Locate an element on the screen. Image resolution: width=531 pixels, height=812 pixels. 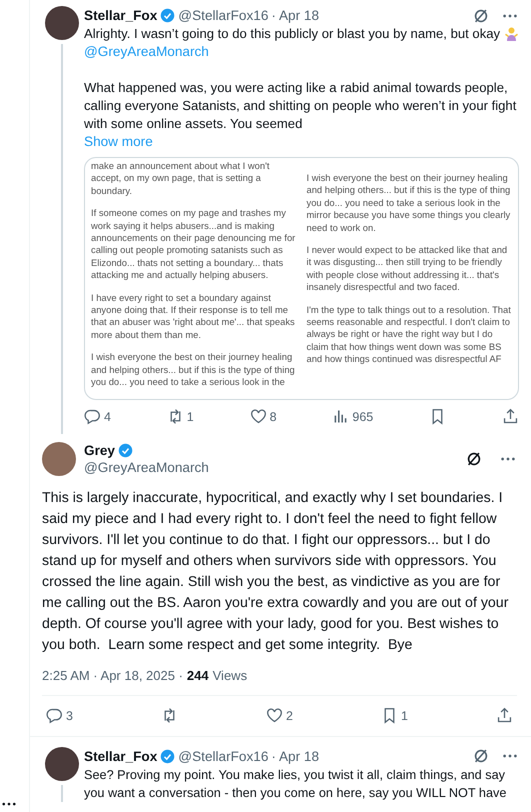
post-text: See? Proving my point. You make lies, you twist it all, claim things, and say you want a conversation - then you come on here, say you WILL NOT have is located at coordinates (296, 784).